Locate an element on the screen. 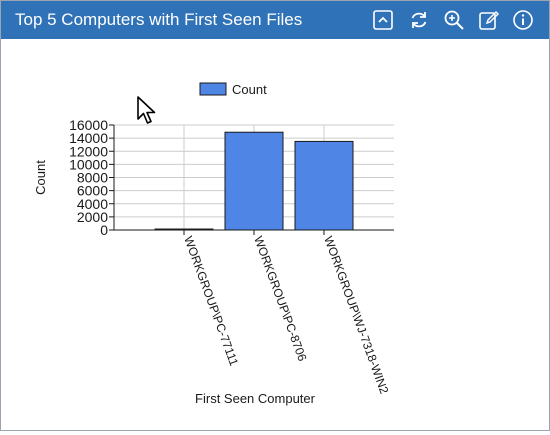  y-axis-ticks: 0200040006000800010000120001400016000 is located at coordinates (91, 177).